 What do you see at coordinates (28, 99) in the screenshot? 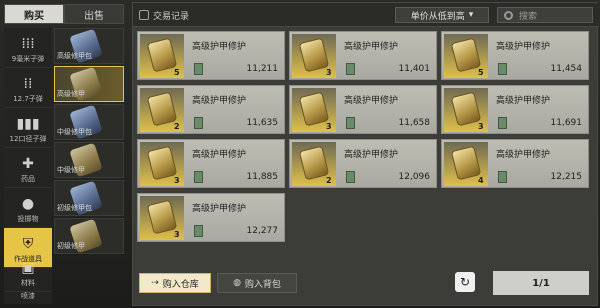
I see `category-label: 12.7子弹` at bounding box center [28, 99].